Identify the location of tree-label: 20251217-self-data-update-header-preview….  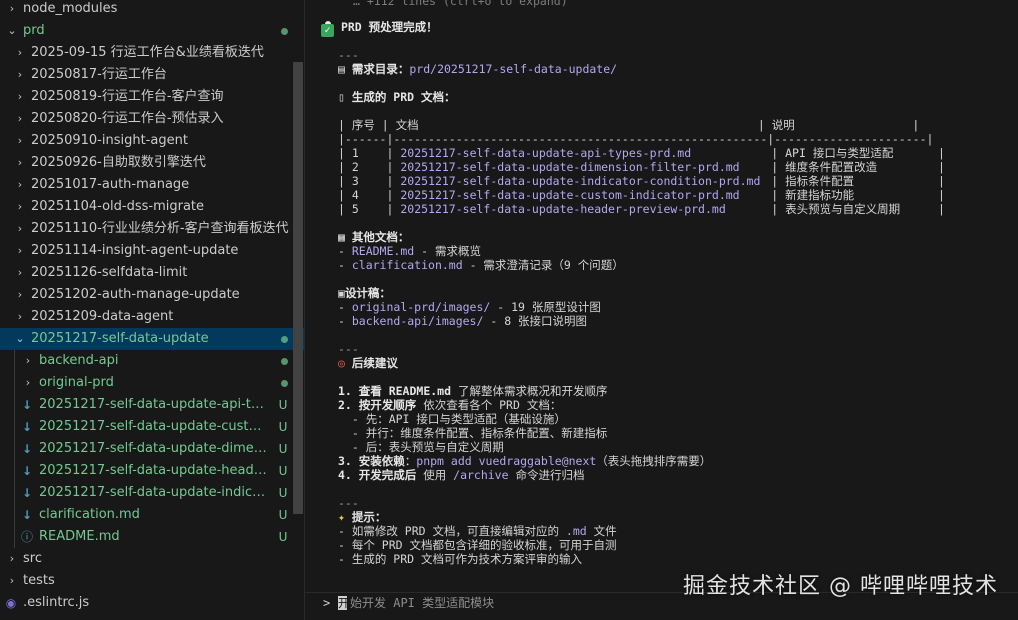
(153, 470).